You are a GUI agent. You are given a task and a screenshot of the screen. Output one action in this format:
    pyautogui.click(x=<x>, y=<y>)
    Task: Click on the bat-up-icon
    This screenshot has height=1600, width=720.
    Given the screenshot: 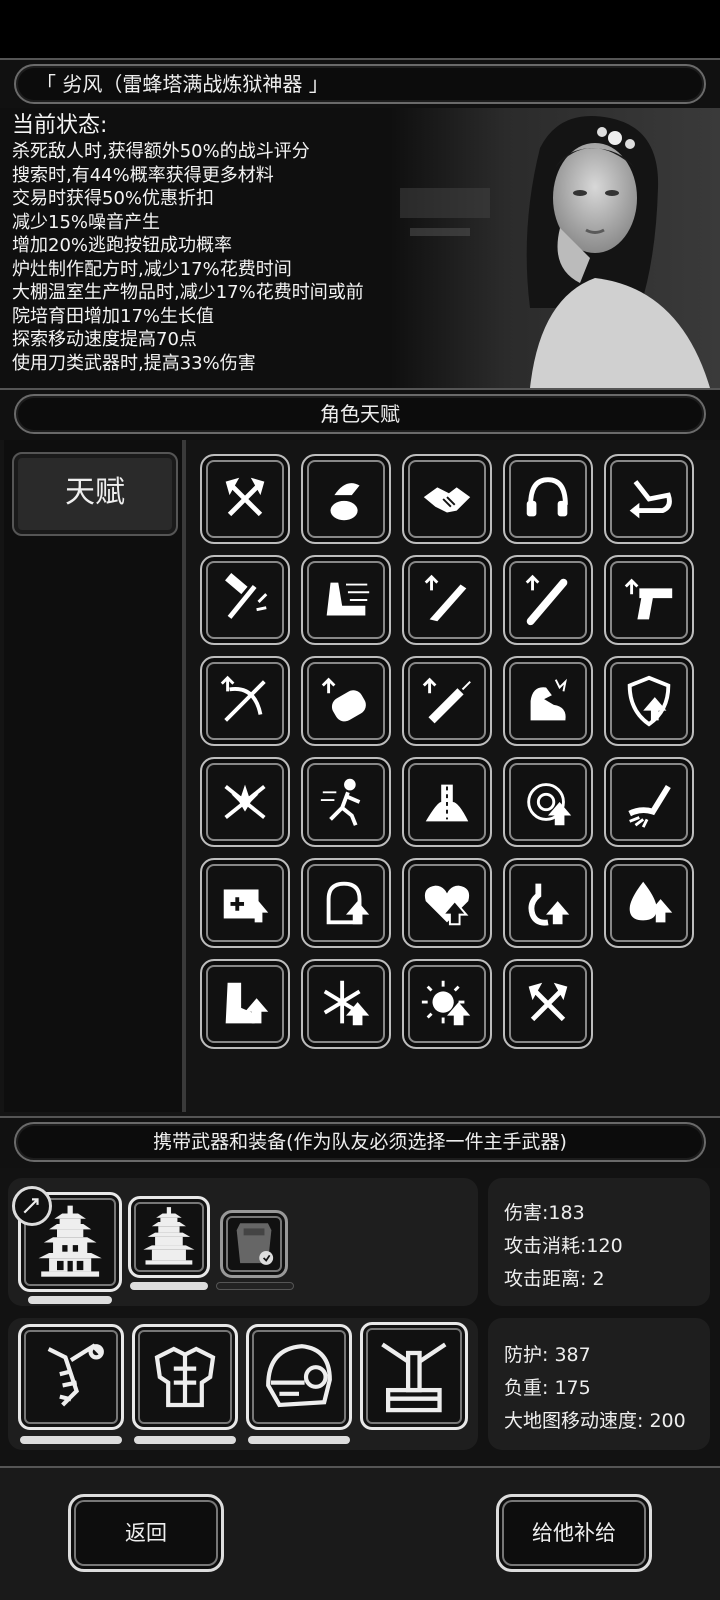 What is the action you would take?
    pyautogui.click(x=546, y=600)
    